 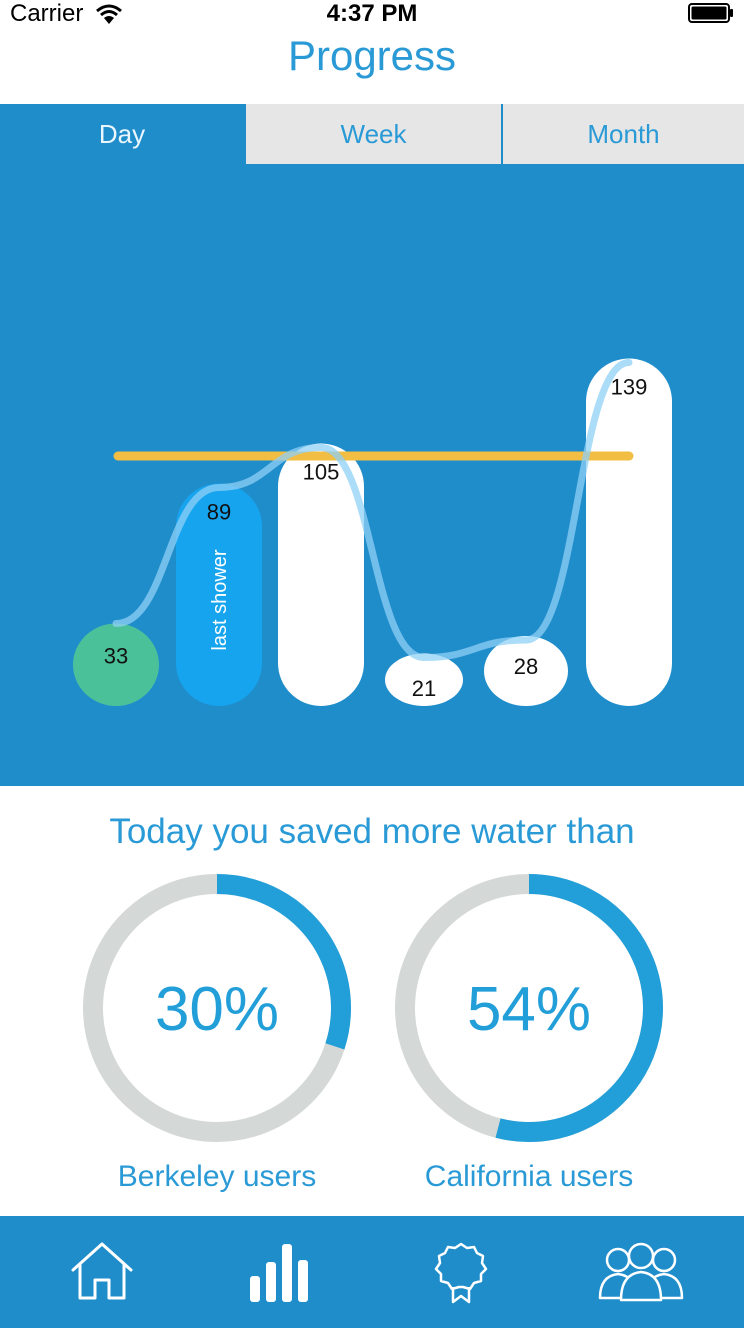 I want to click on community-icon, so click(x=641, y=1272).